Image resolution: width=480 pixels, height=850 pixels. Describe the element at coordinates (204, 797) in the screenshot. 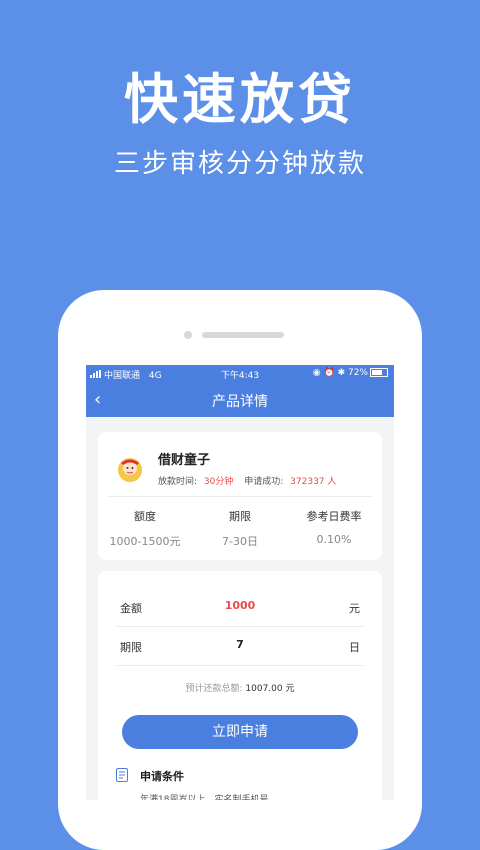

I see `conditions-text: 年满18周岁以上、实名制手机号` at that location.